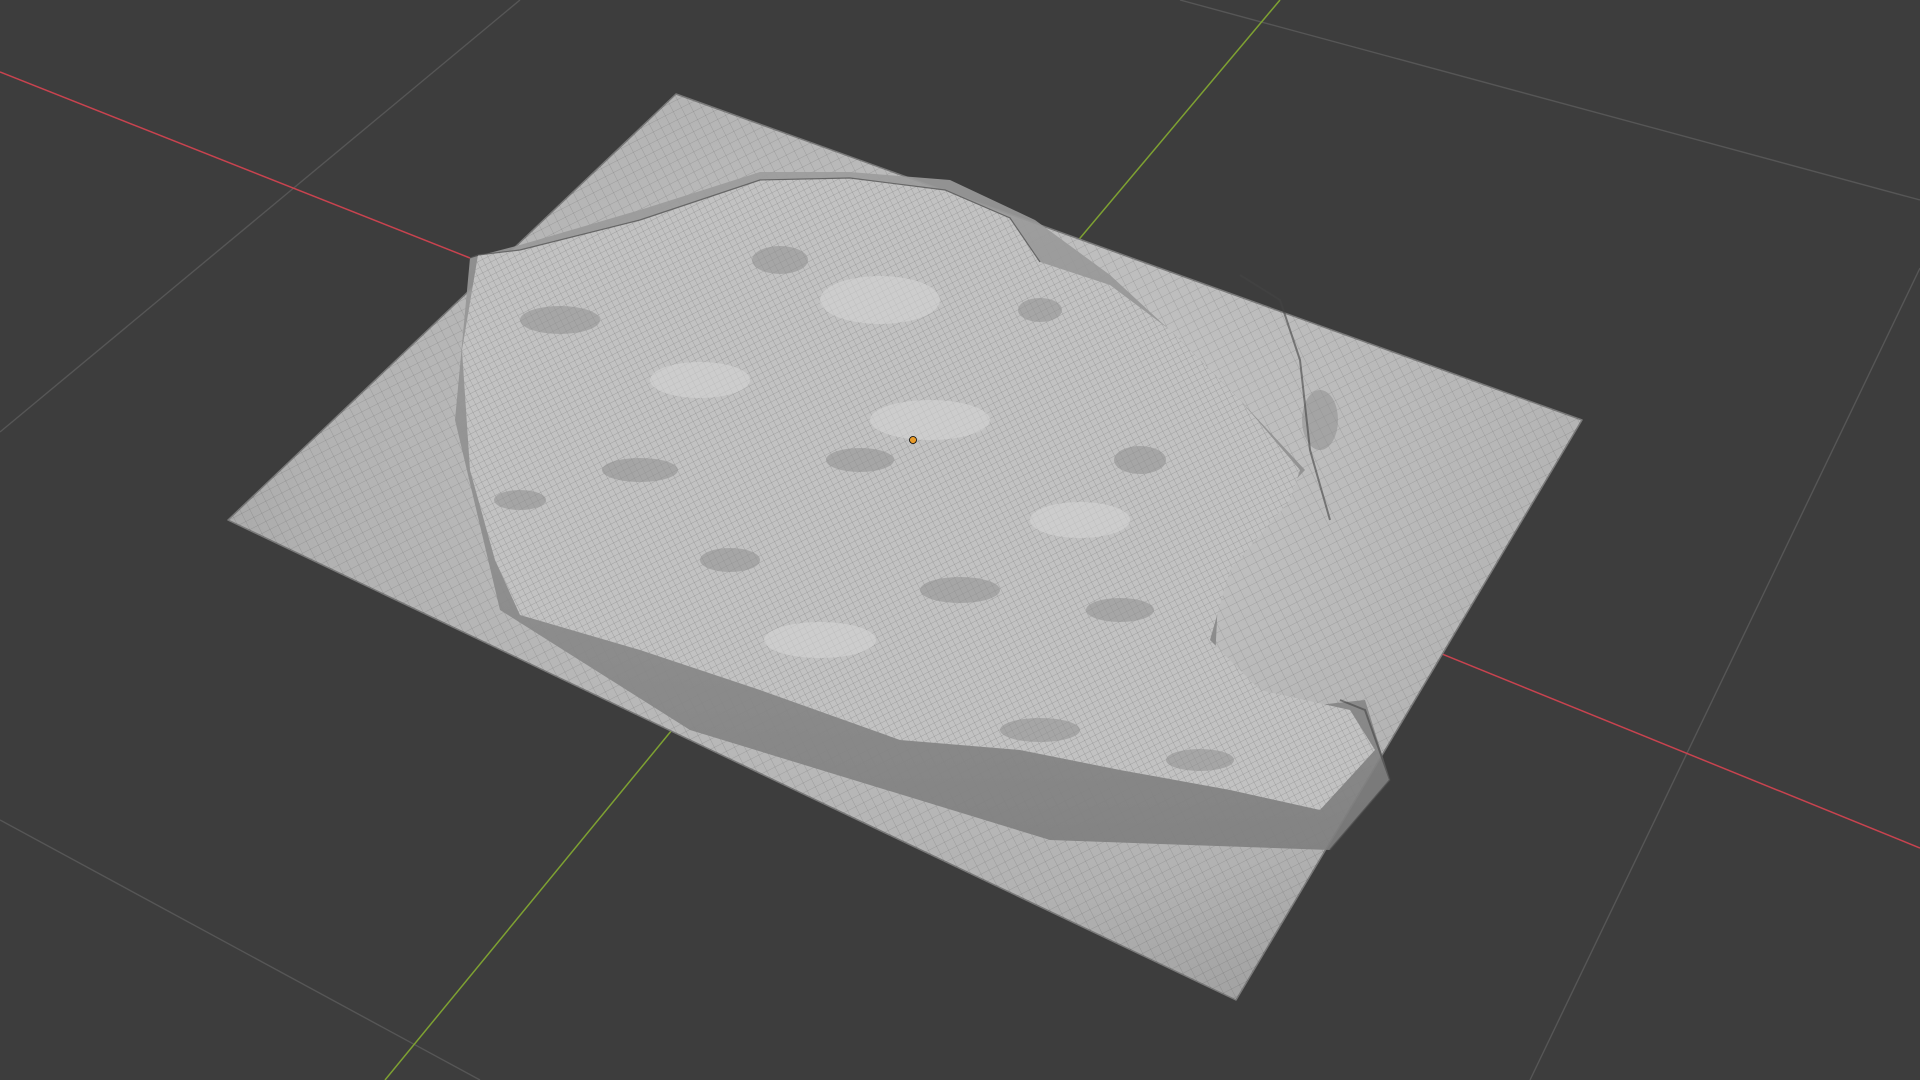 The image size is (1920, 1080). Describe the element at coordinates (913, 440) in the screenshot. I see `object-origin-icon` at that location.